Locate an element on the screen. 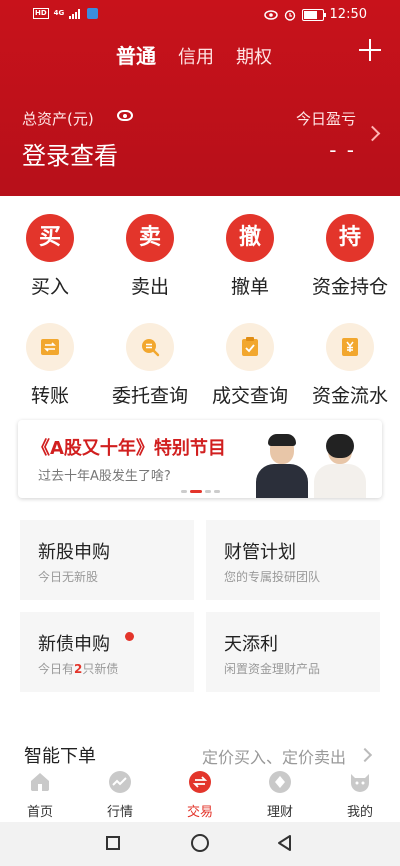 The height and width of the screenshot is (866, 400). tiantianli-card: 天添利 闲置资金理财产品 is located at coordinates (293, 652).